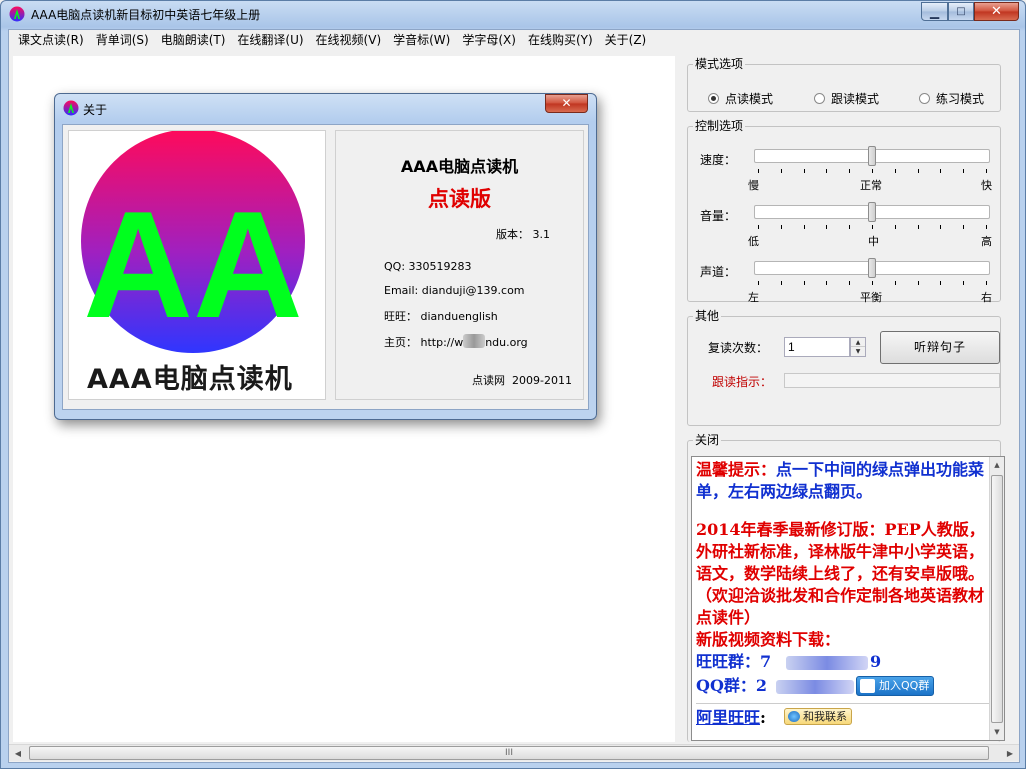 The height and width of the screenshot is (769, 1026). Describe the element at coordinates (18, 754) in the screenshot. I see `scroll-left-icon: ◀` at that location.